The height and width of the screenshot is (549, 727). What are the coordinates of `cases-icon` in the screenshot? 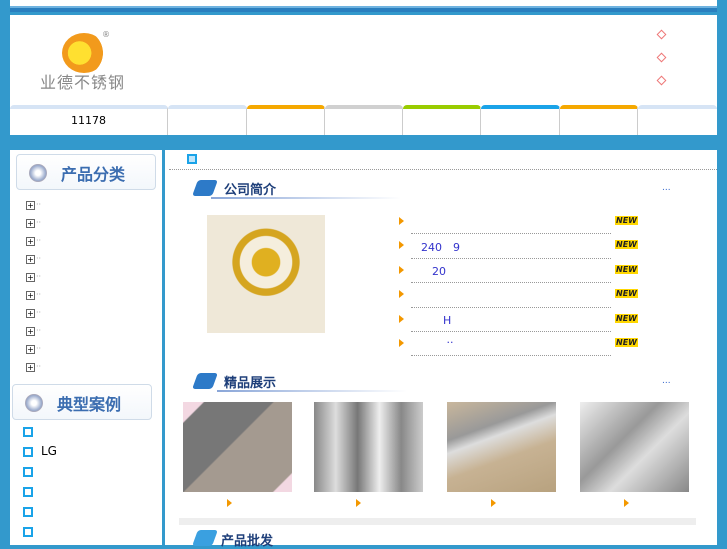 It's located at (34, 403).